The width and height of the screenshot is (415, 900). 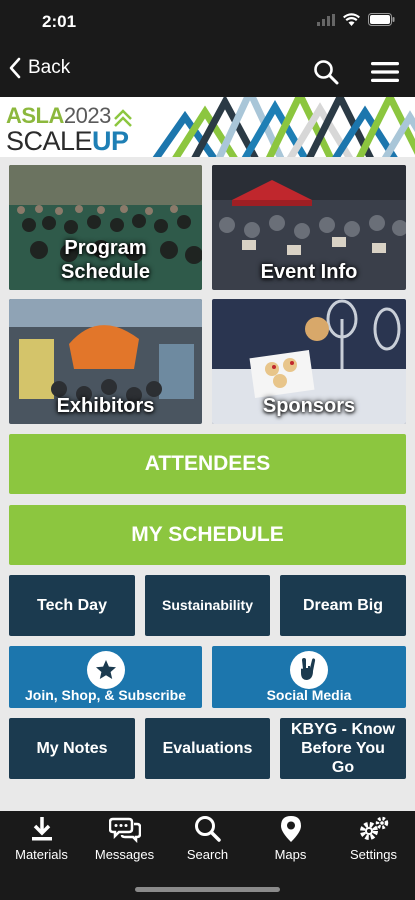 I want to click on exhibitors-tile: Exhibitors, so click(x=105, y=361).